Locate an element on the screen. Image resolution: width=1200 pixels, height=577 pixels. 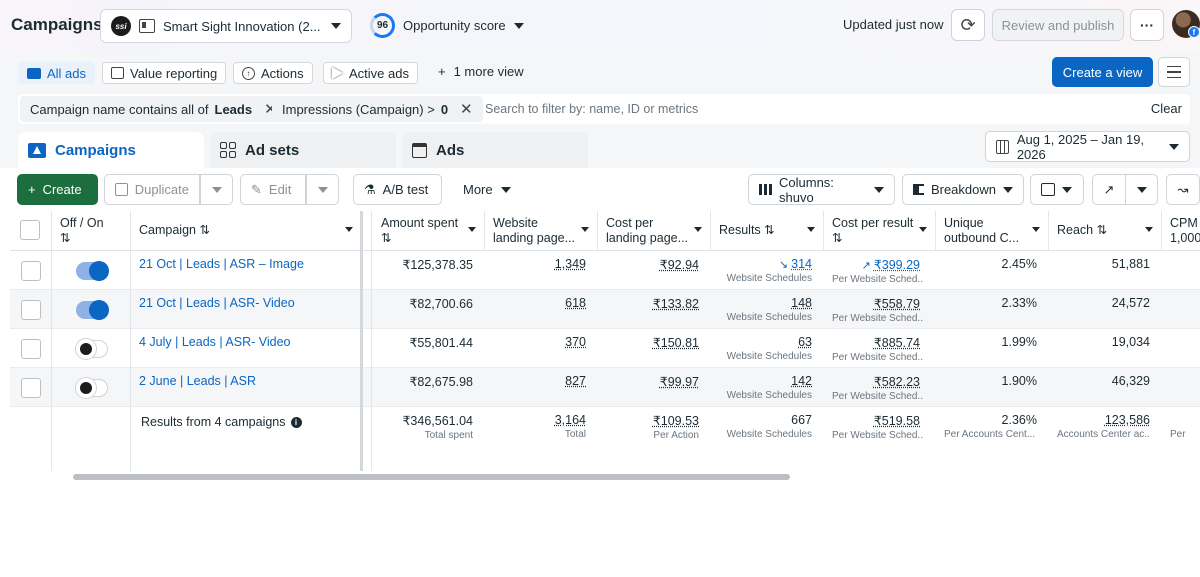
campaign-name-link: 2 June | Leads | ASR is located at coordinates (197, 381).